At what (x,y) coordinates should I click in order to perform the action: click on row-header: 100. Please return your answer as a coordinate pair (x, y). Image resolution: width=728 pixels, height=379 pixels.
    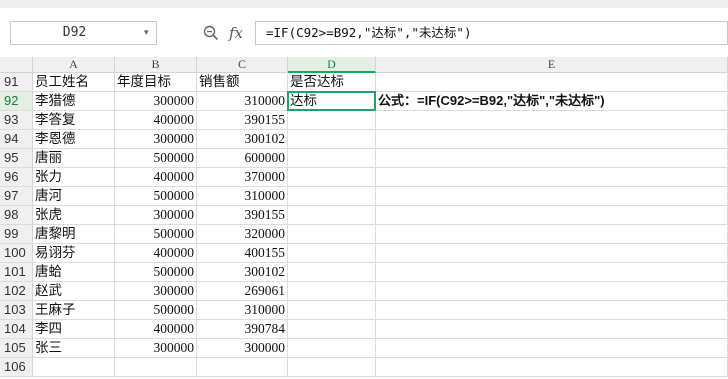
    Looking at the image, I should click on (16, 253).